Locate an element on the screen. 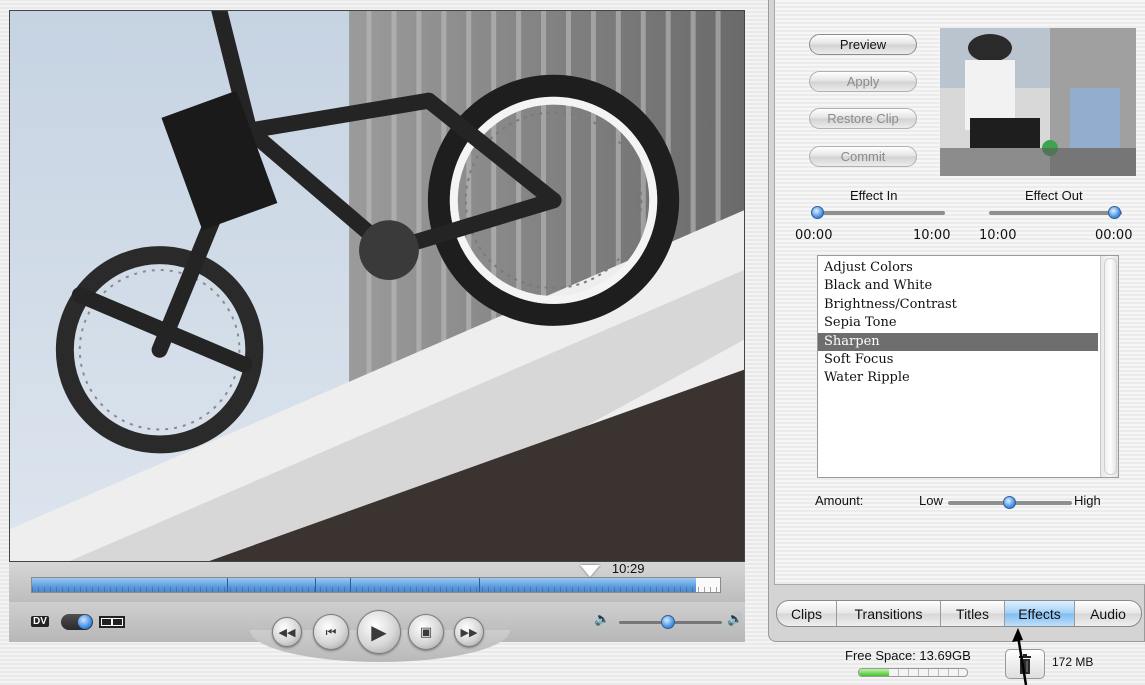 The image size is (1145, 685). trash-size-label: 172 MB is located at coordinates (1073, 662).